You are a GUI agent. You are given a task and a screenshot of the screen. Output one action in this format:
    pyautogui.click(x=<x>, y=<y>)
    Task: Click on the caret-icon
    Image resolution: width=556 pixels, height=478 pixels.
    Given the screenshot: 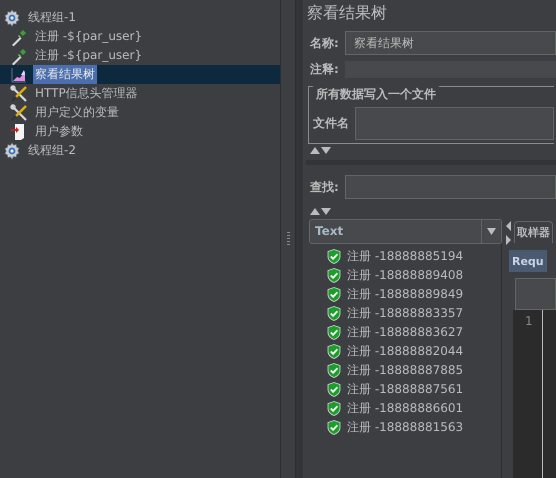 What is the action you would take?
    pyautogui.click(x=491, y=231)
    